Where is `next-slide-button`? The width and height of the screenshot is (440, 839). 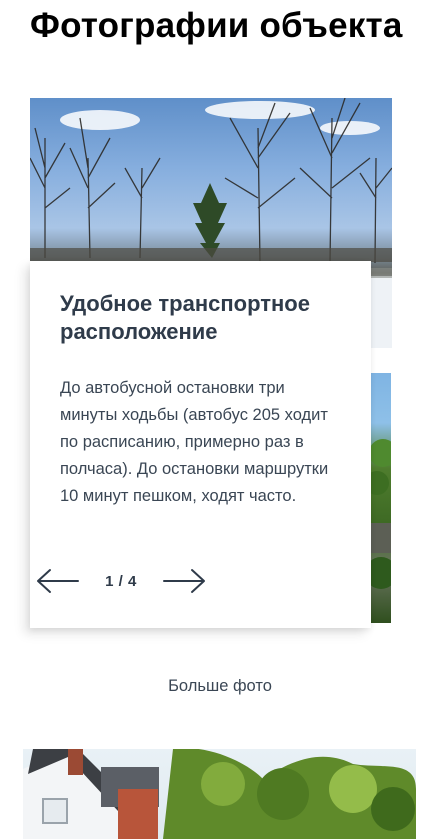 next-slide-button is located at coordinates (184, 581).